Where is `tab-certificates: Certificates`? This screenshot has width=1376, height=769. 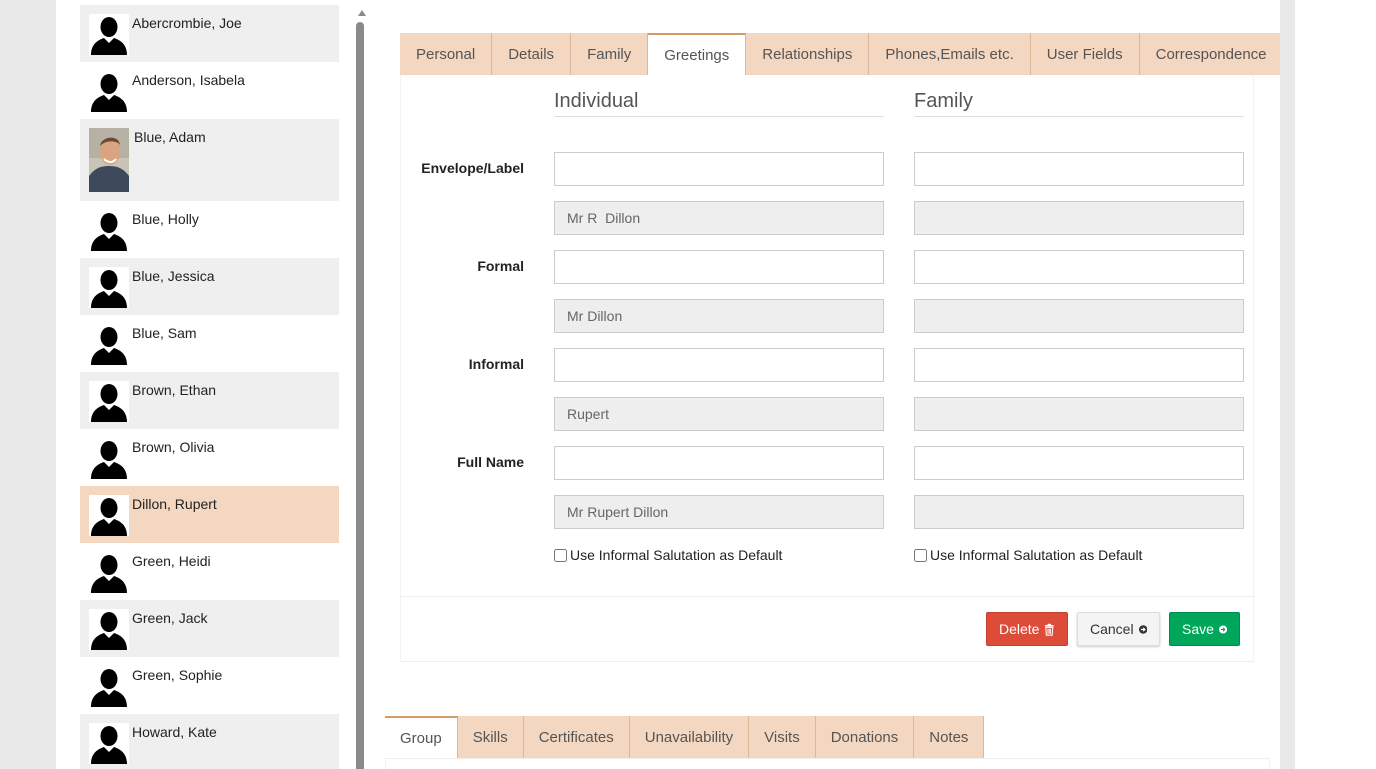 tab-certificates: Certificates is located at coordinates (576, 737).